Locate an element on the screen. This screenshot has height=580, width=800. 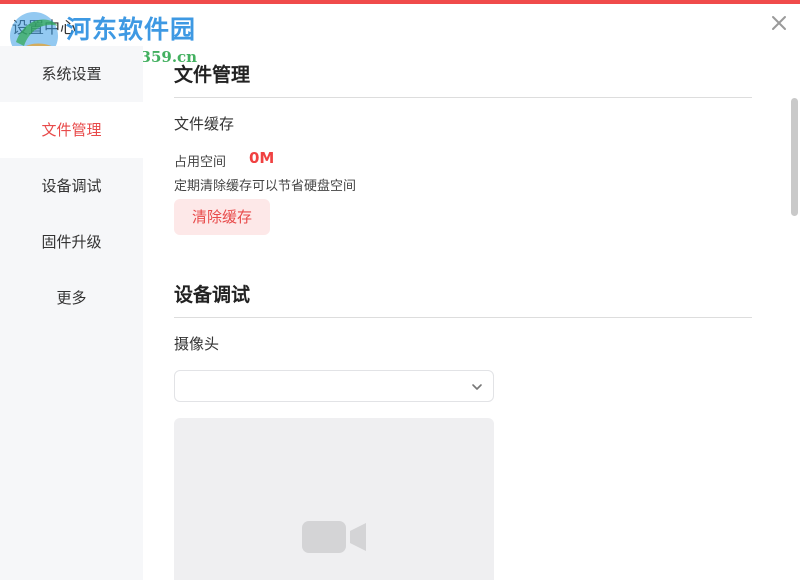
storage-used-value: 0M is located at coordinates (262, 158).